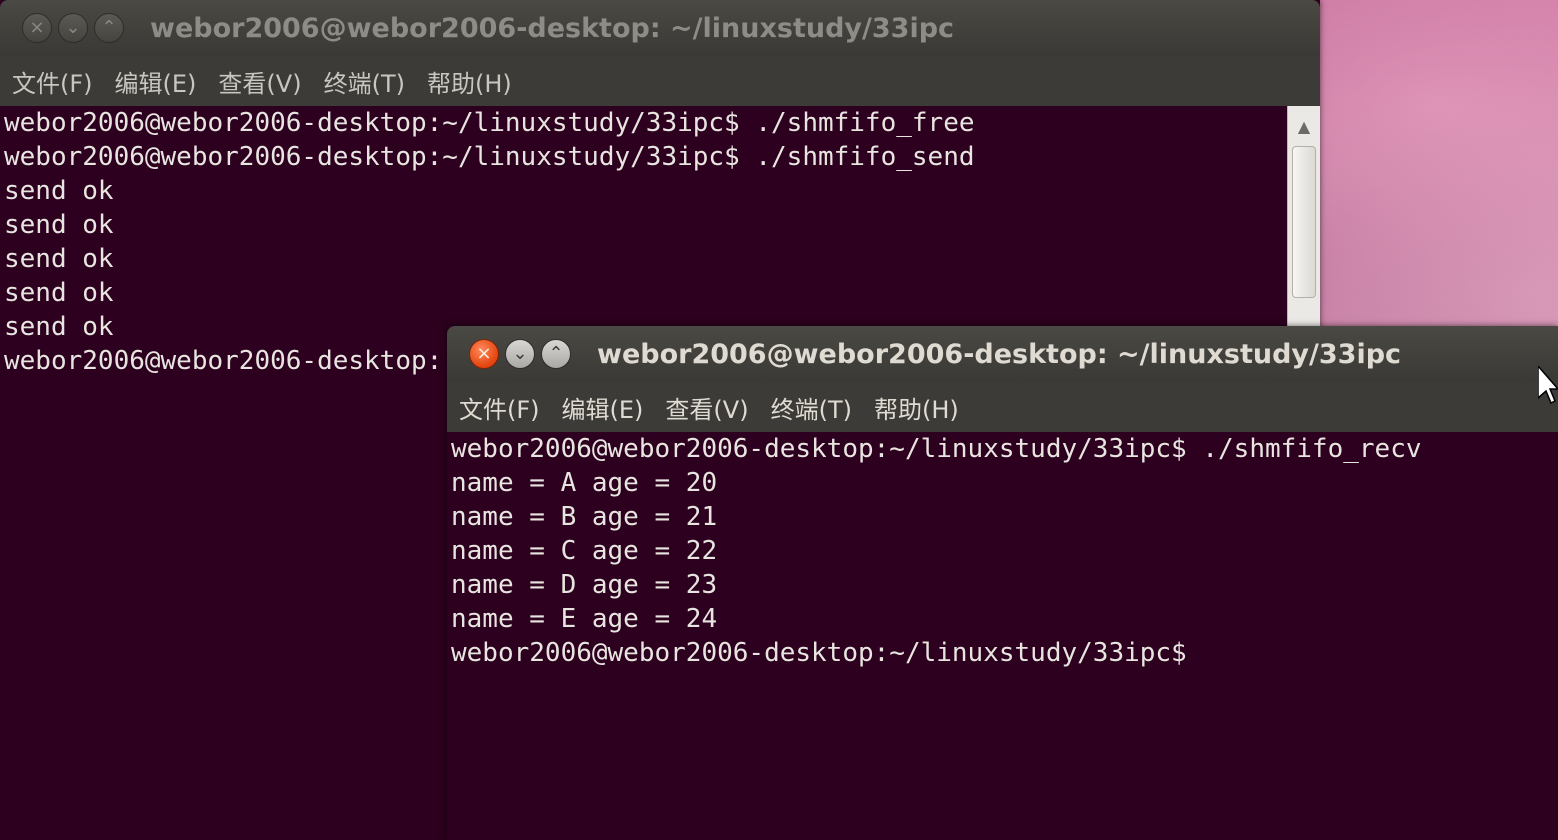 Image resolution: width=1558 pixels, height=840 pixels. What do you see at coordinates (584, 483) in the screenshot?
I see `terminal-line: name = A age = 20` at bounding box center [584, 483].